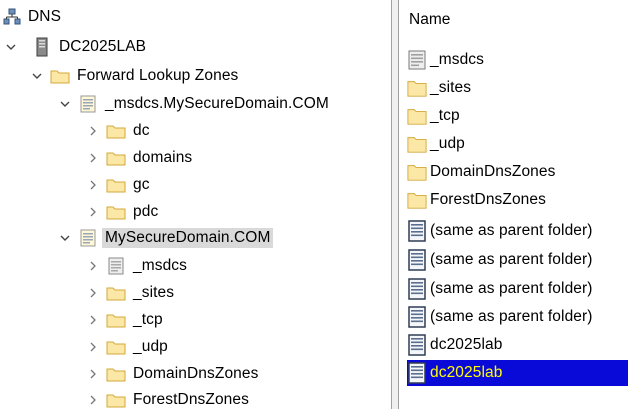  Describe the element at coordinates (141, 130) in the screenshot. I see `tree-item-label: dc` at that location.